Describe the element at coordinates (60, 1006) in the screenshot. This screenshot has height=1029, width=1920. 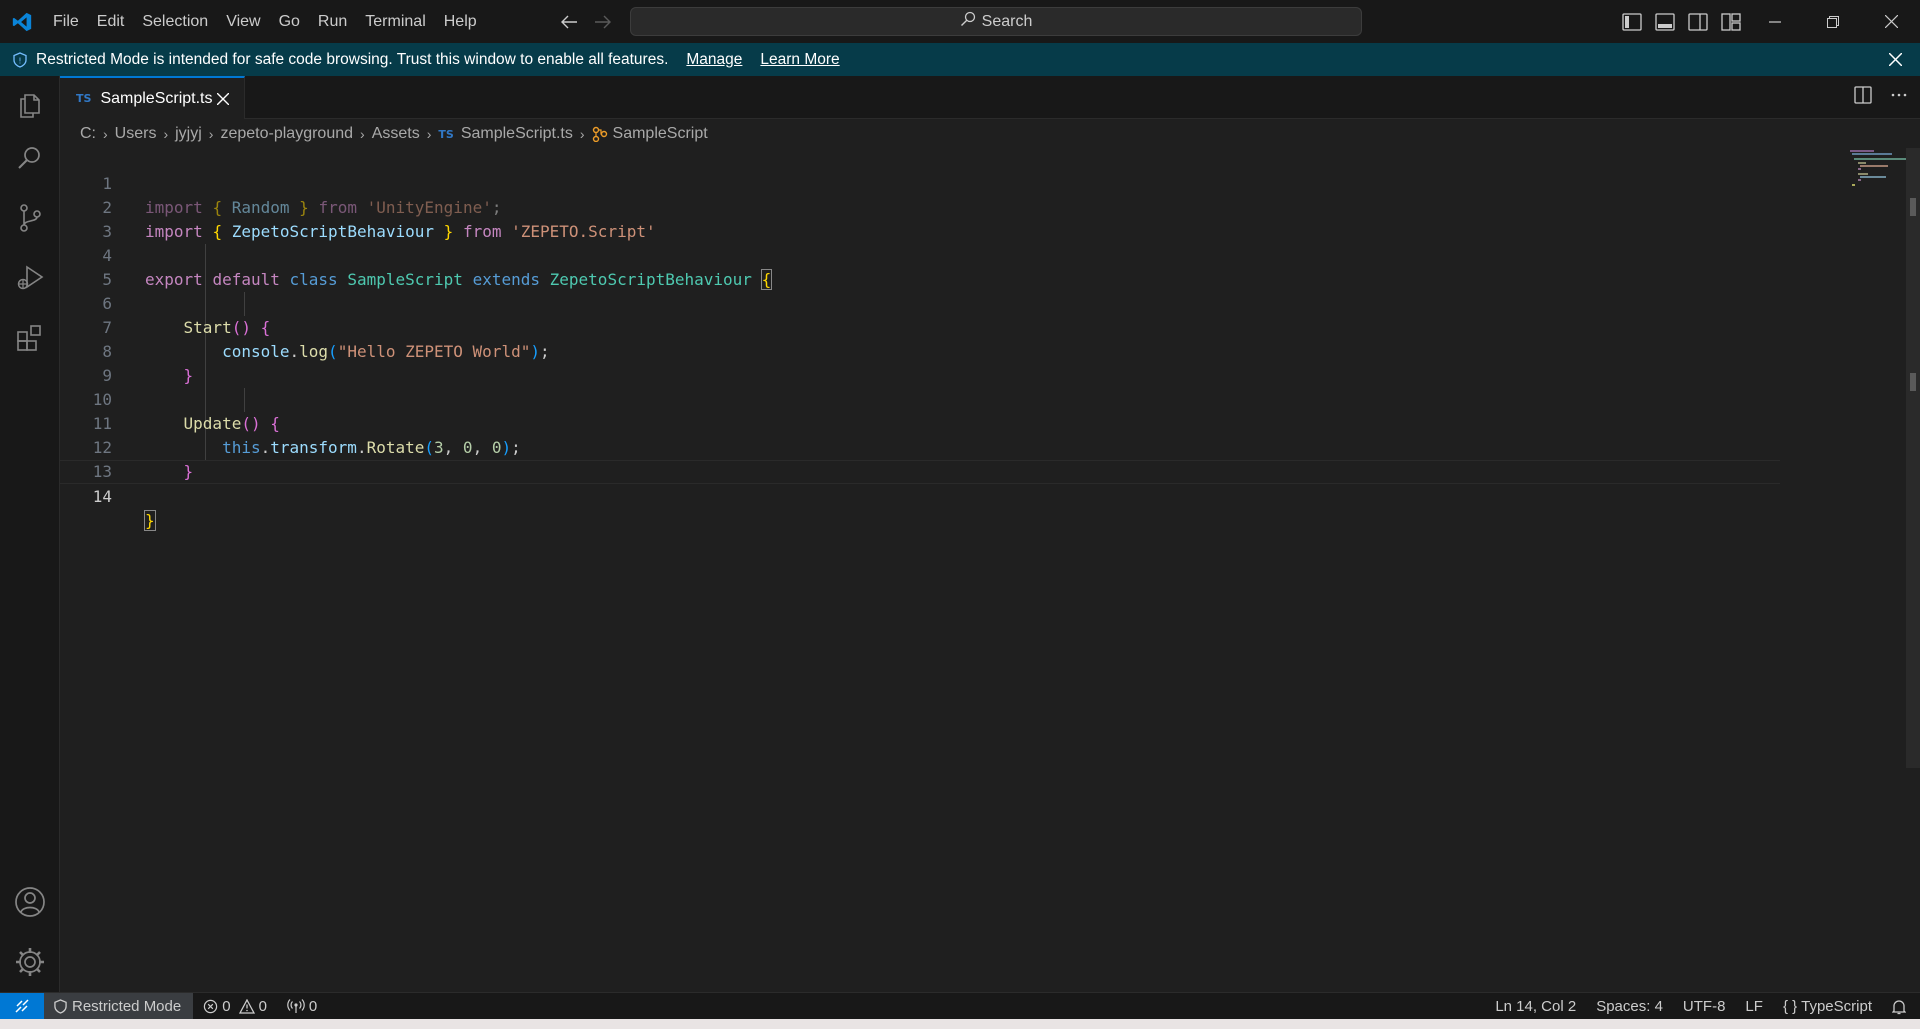
I see `shield-icon` at that location.